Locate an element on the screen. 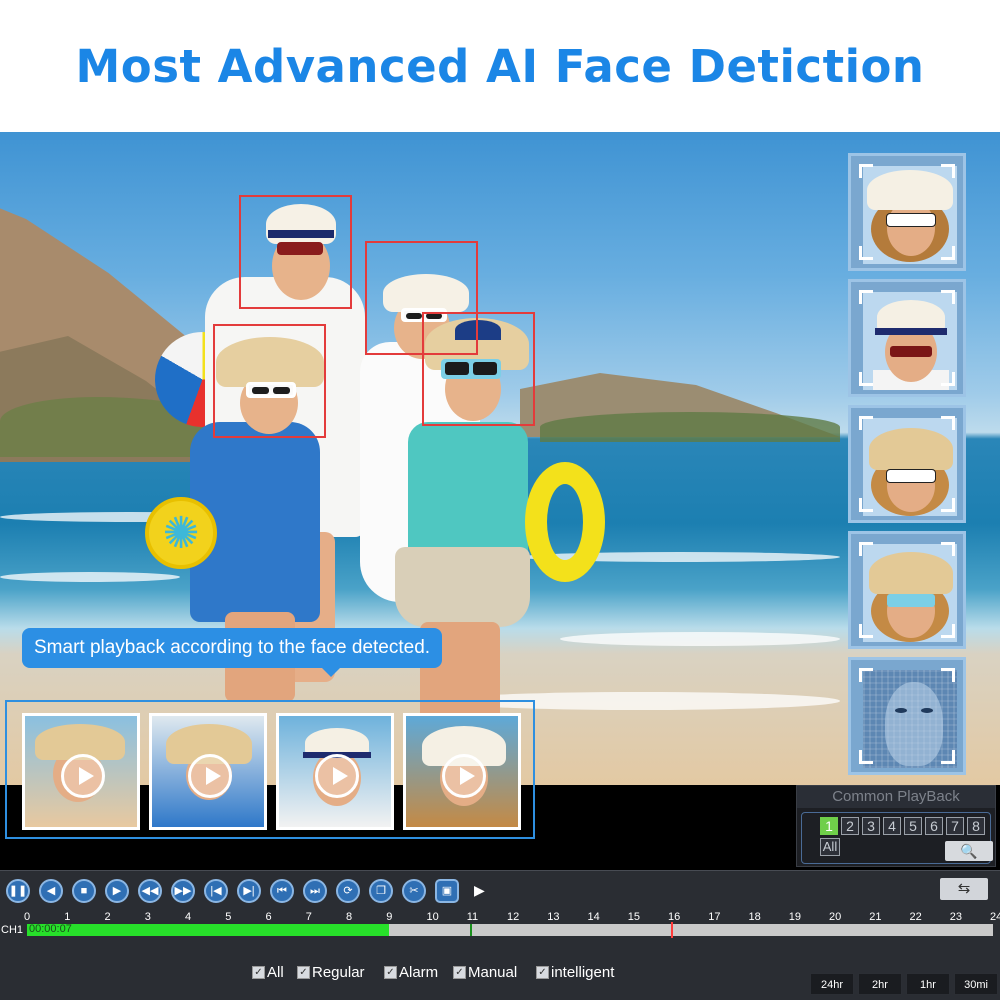 Image resolution: width=1000 pixels, height=1000 pixels. channel-8-button: 8 is located at coordinates (976, 826).